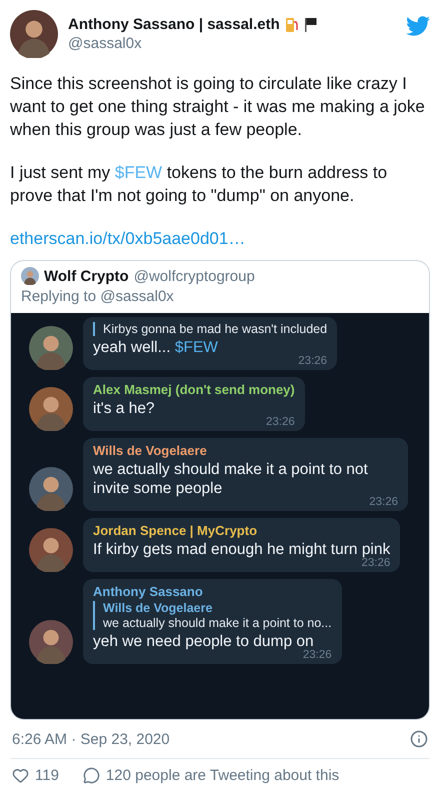  What do you see at coordinates (156, 347) in the screenshot?
I see `message-text: yeah well... $FEW` at bounding box center [156, 347].